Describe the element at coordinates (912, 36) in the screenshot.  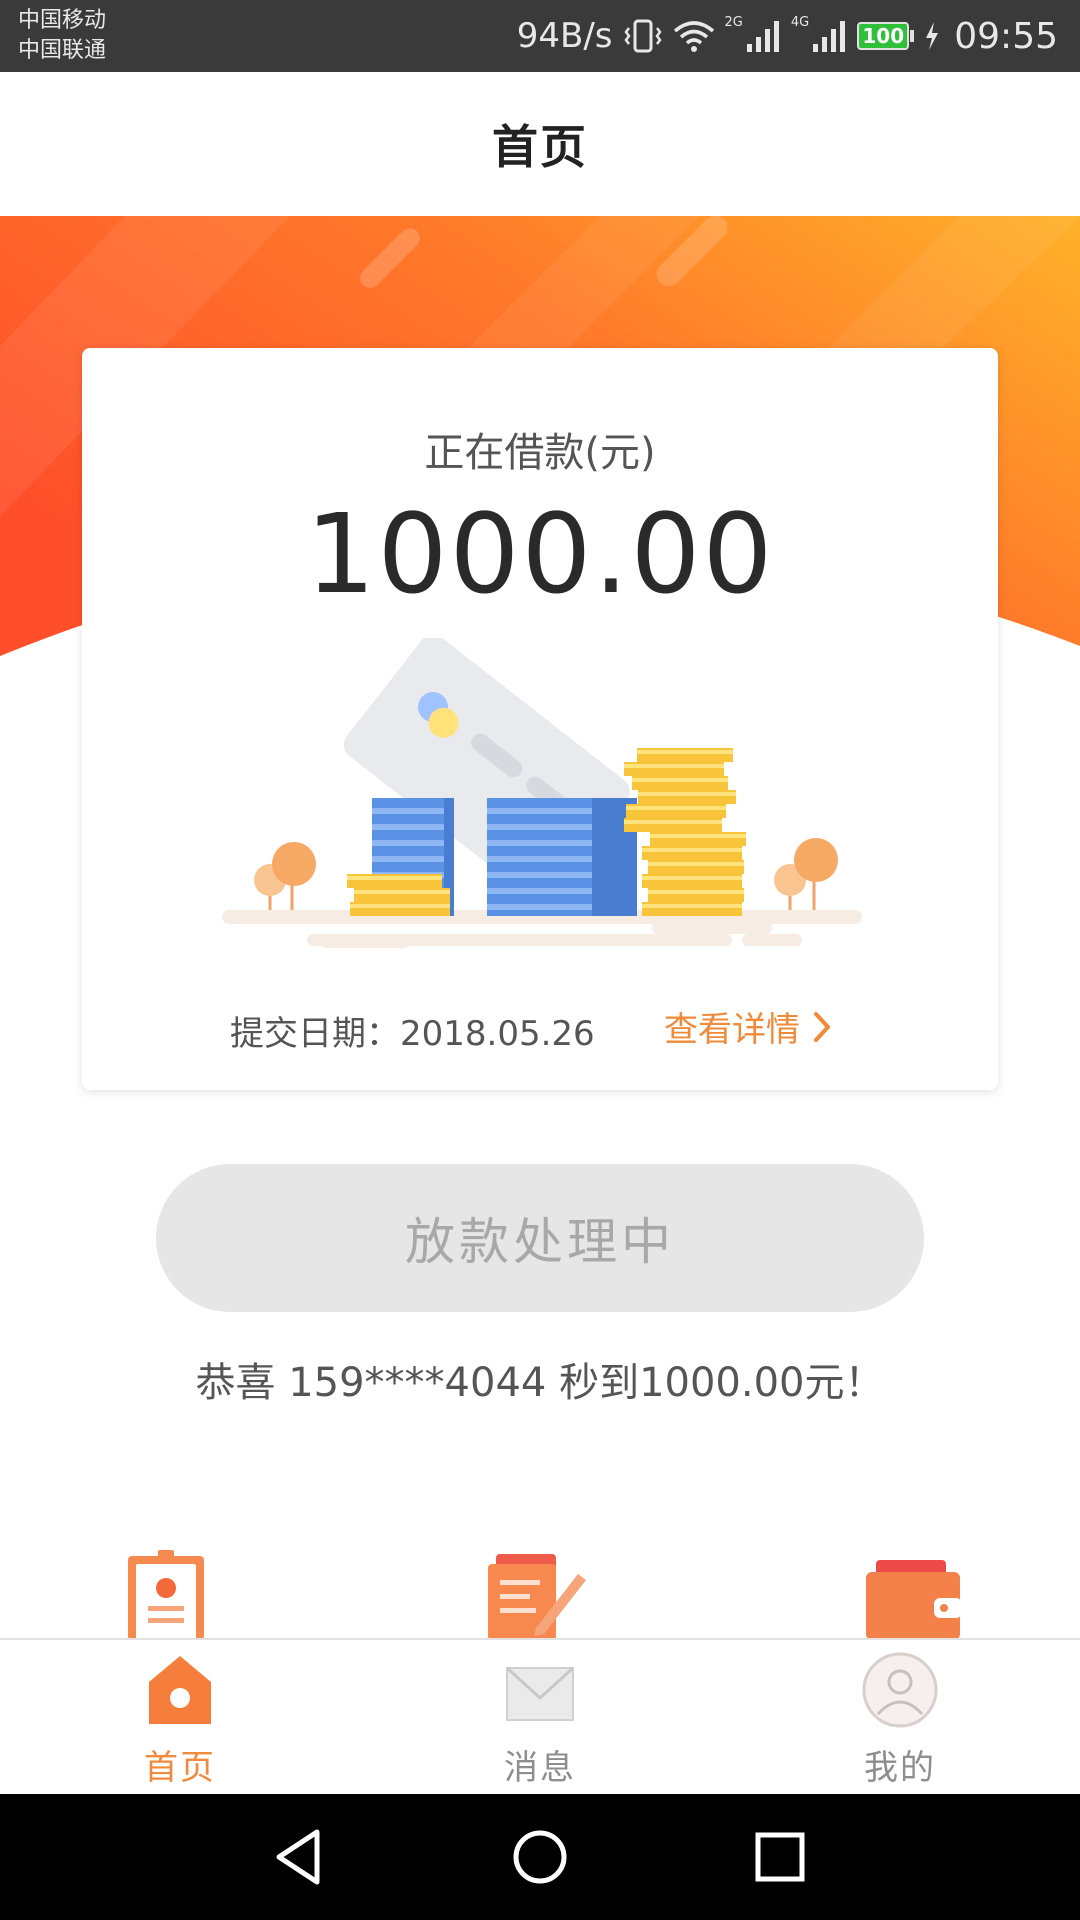
I see `battery-tip` at that location.